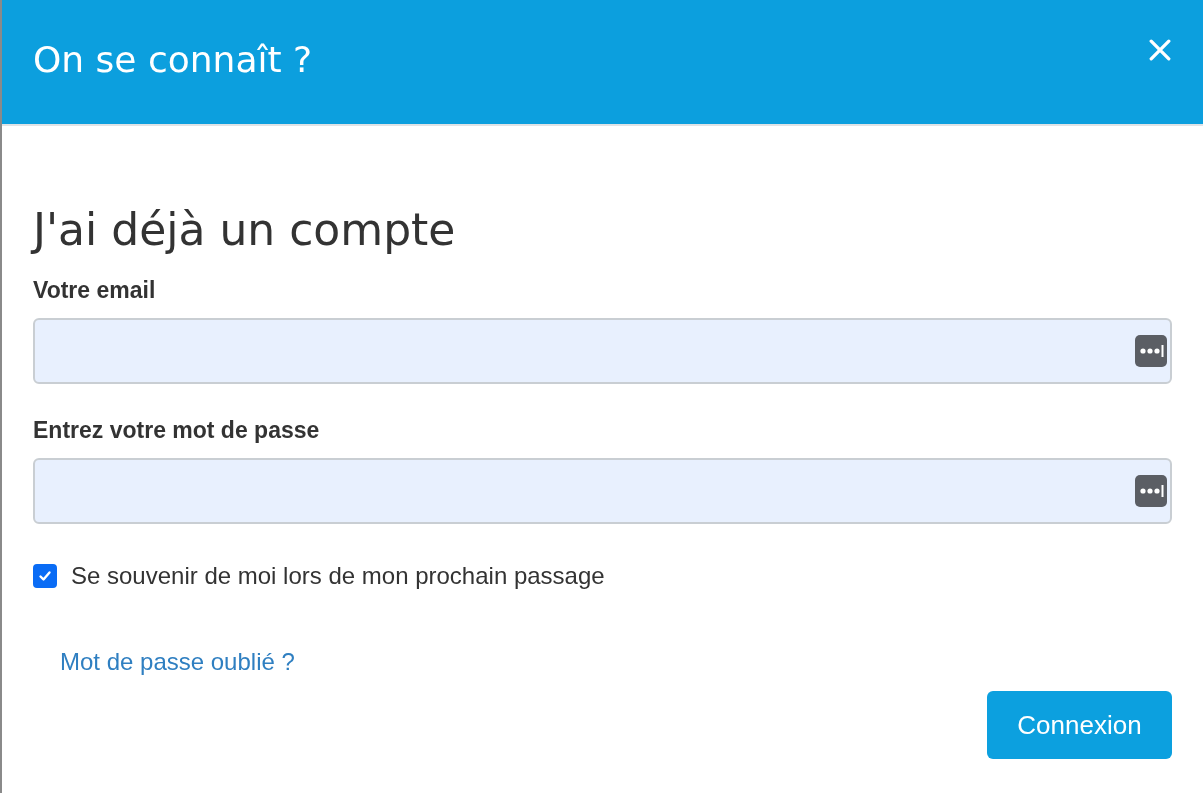 The height and width of the screenshot is (793, 1203). Describe the element at coordinates (177, 430) in the screenshot. I see `field-label: Entrez votre mot de passe` at that location.